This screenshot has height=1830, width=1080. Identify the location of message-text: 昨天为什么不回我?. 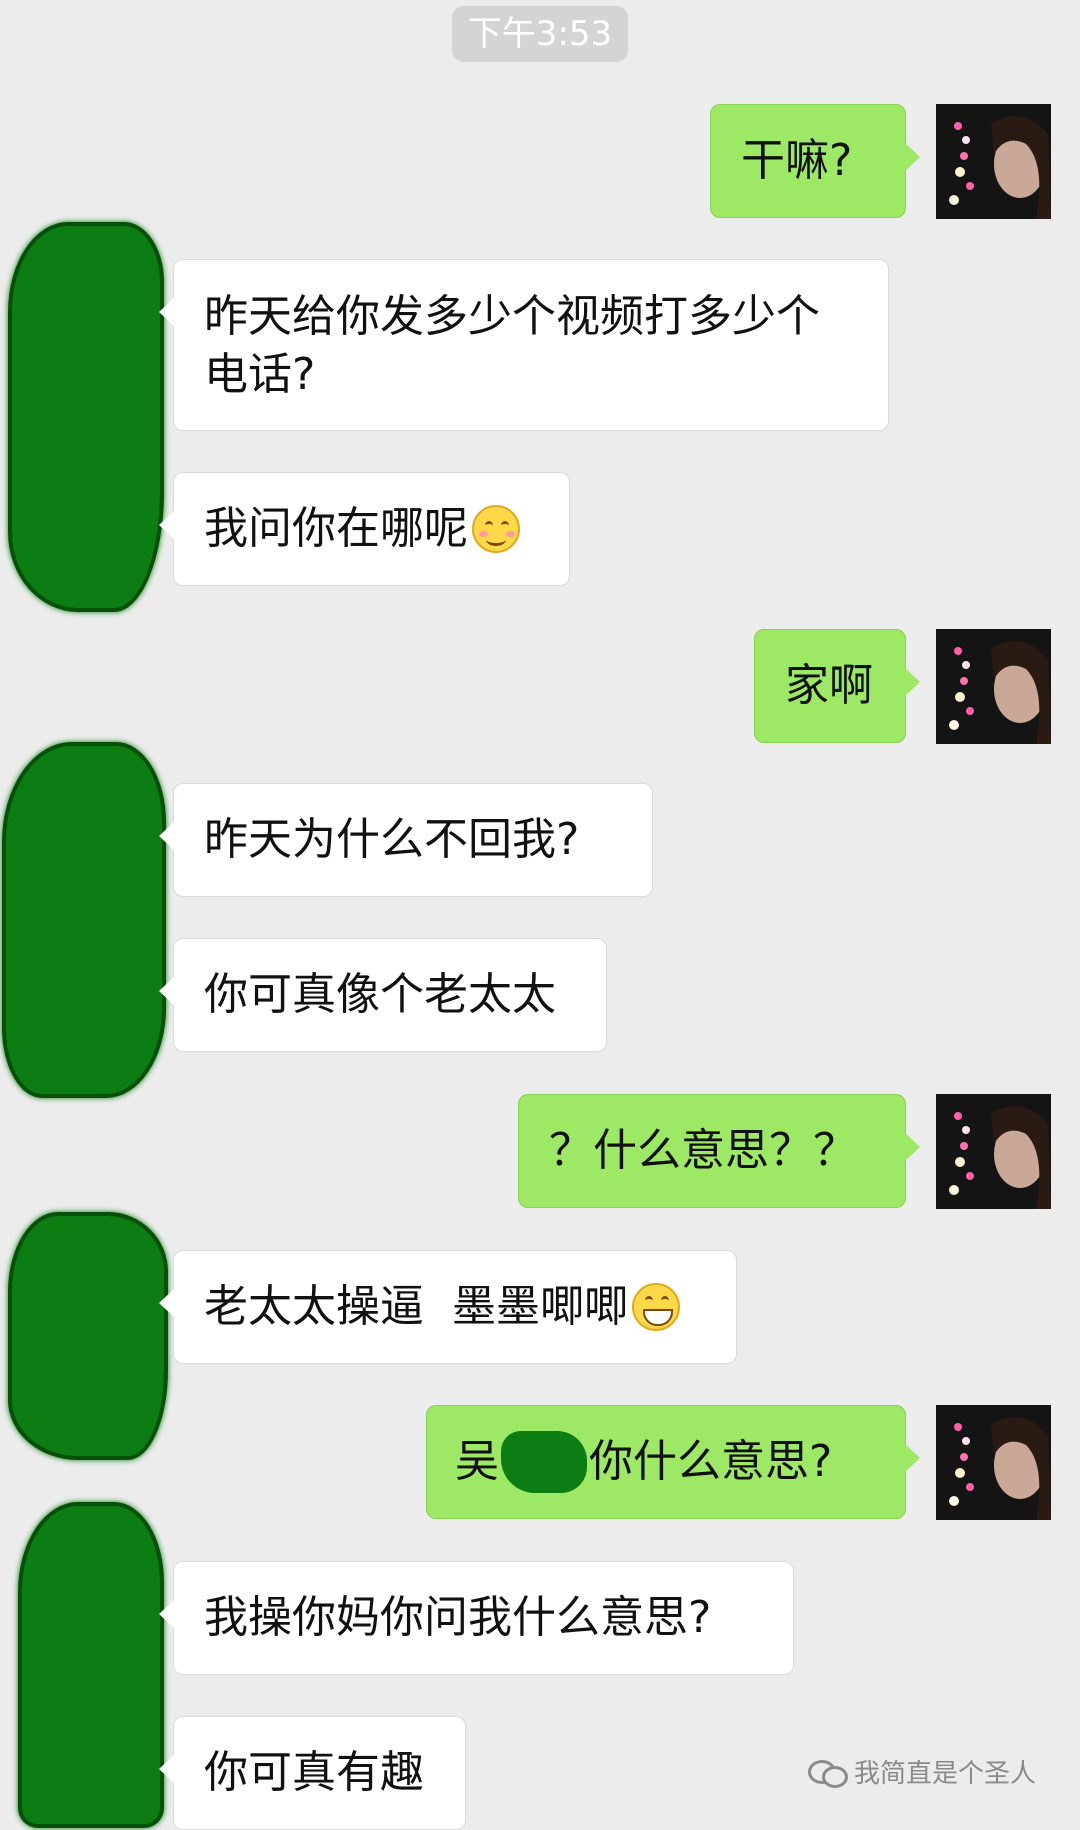
(392, 839).